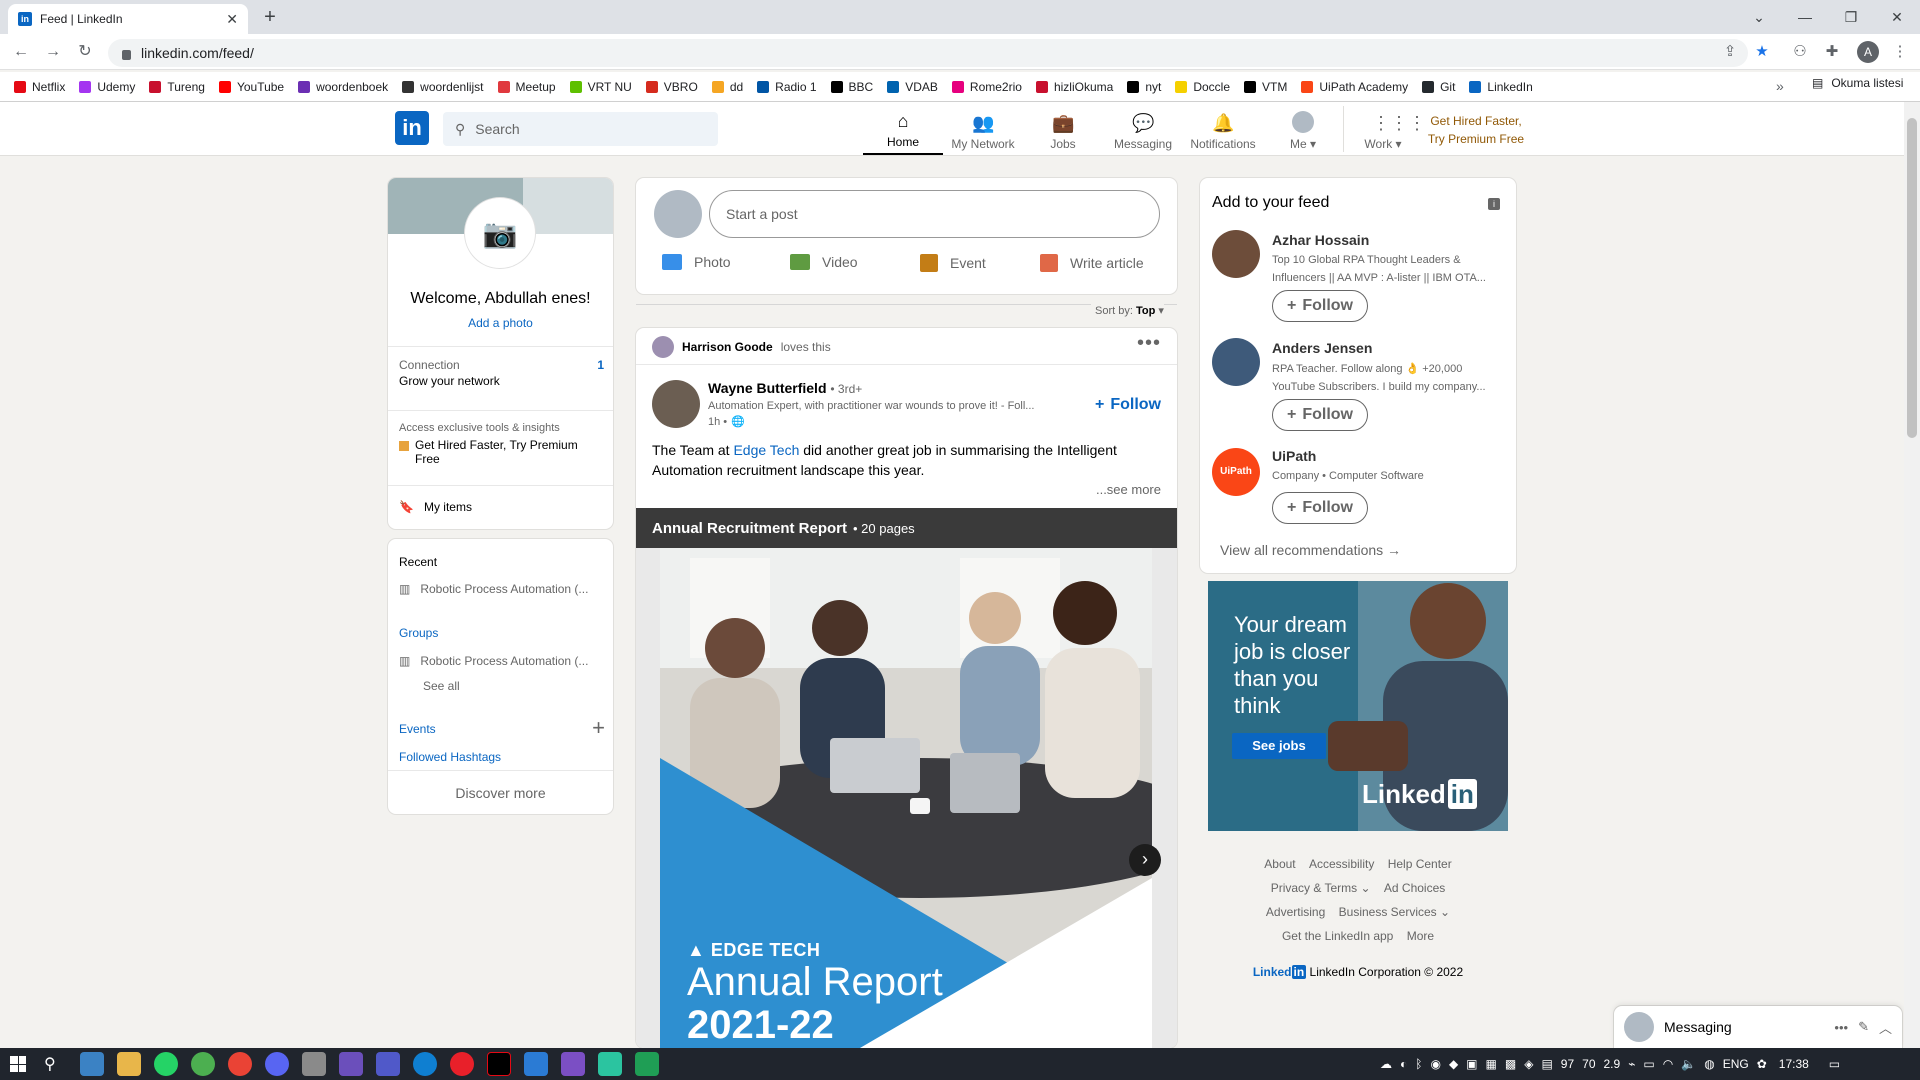  I want to click on author-avatar, so click(676, 404).